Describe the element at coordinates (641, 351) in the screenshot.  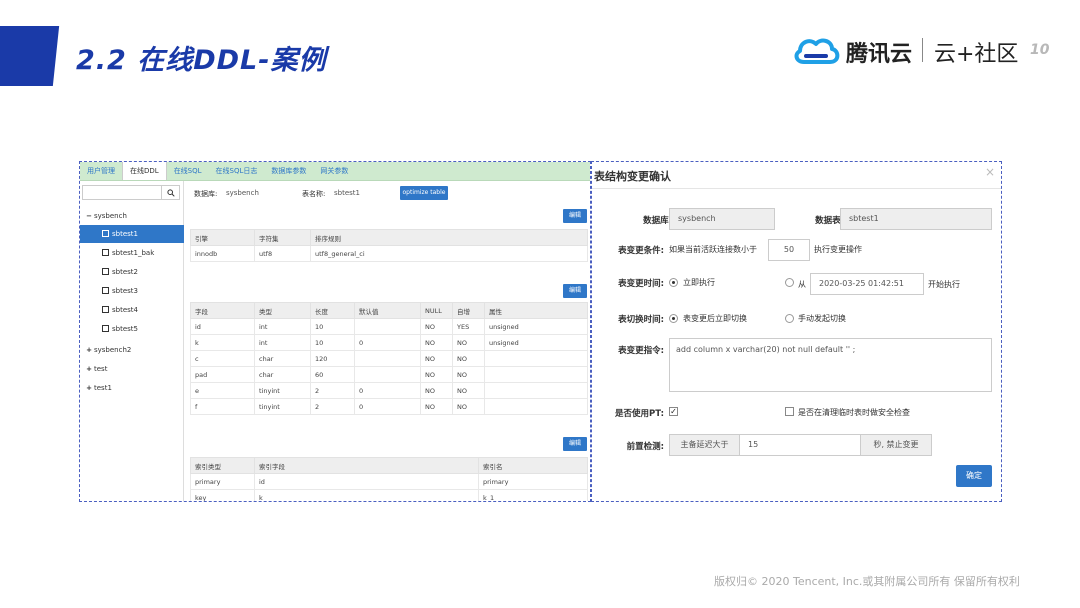
I see `cmd-label: 表变更指令:` at that location.